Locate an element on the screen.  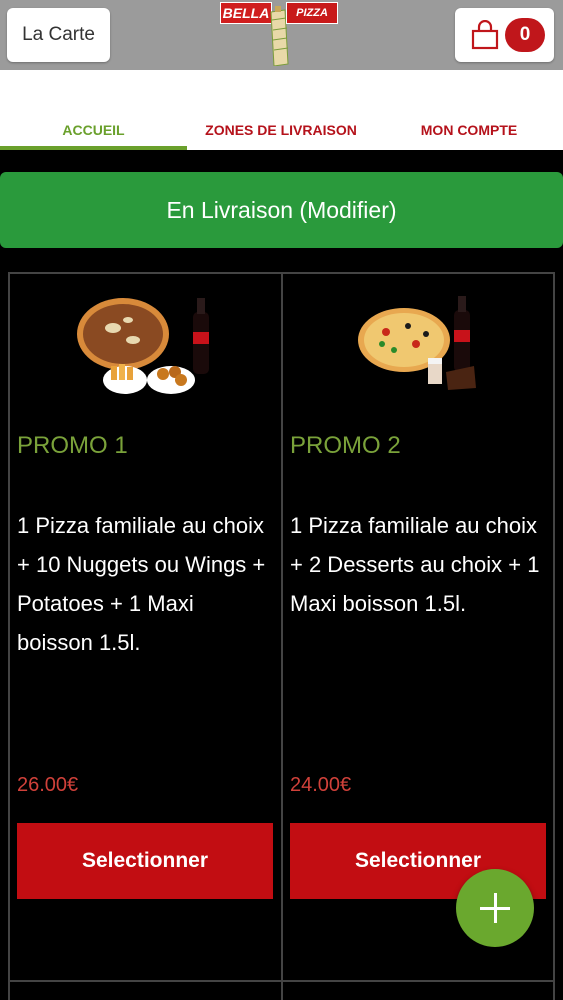
shopping-bag-icon is located at coordinates (485, 35).